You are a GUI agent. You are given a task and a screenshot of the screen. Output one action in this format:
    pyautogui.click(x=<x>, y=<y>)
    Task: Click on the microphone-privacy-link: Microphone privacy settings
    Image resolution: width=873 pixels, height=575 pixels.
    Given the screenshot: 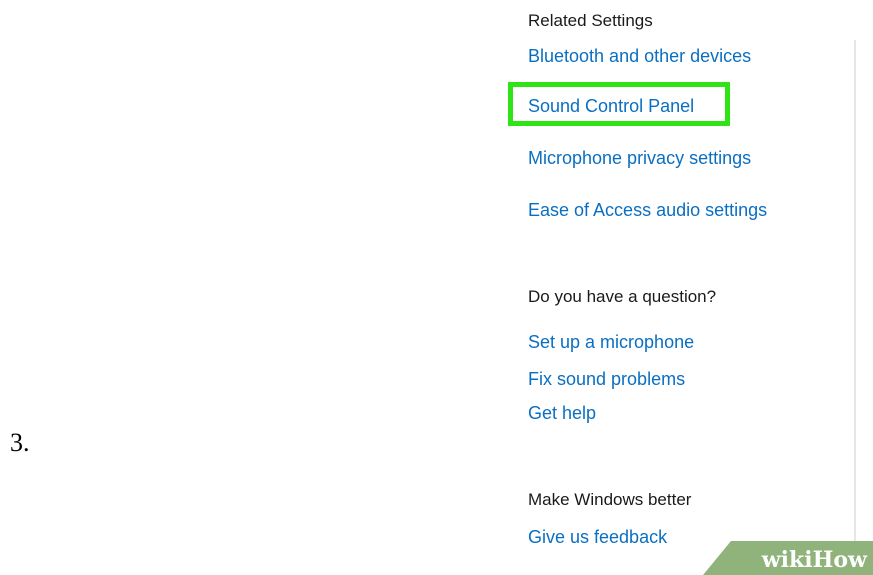 What is the action you would take?
    pyautogui.click(x=639, y=158)
    